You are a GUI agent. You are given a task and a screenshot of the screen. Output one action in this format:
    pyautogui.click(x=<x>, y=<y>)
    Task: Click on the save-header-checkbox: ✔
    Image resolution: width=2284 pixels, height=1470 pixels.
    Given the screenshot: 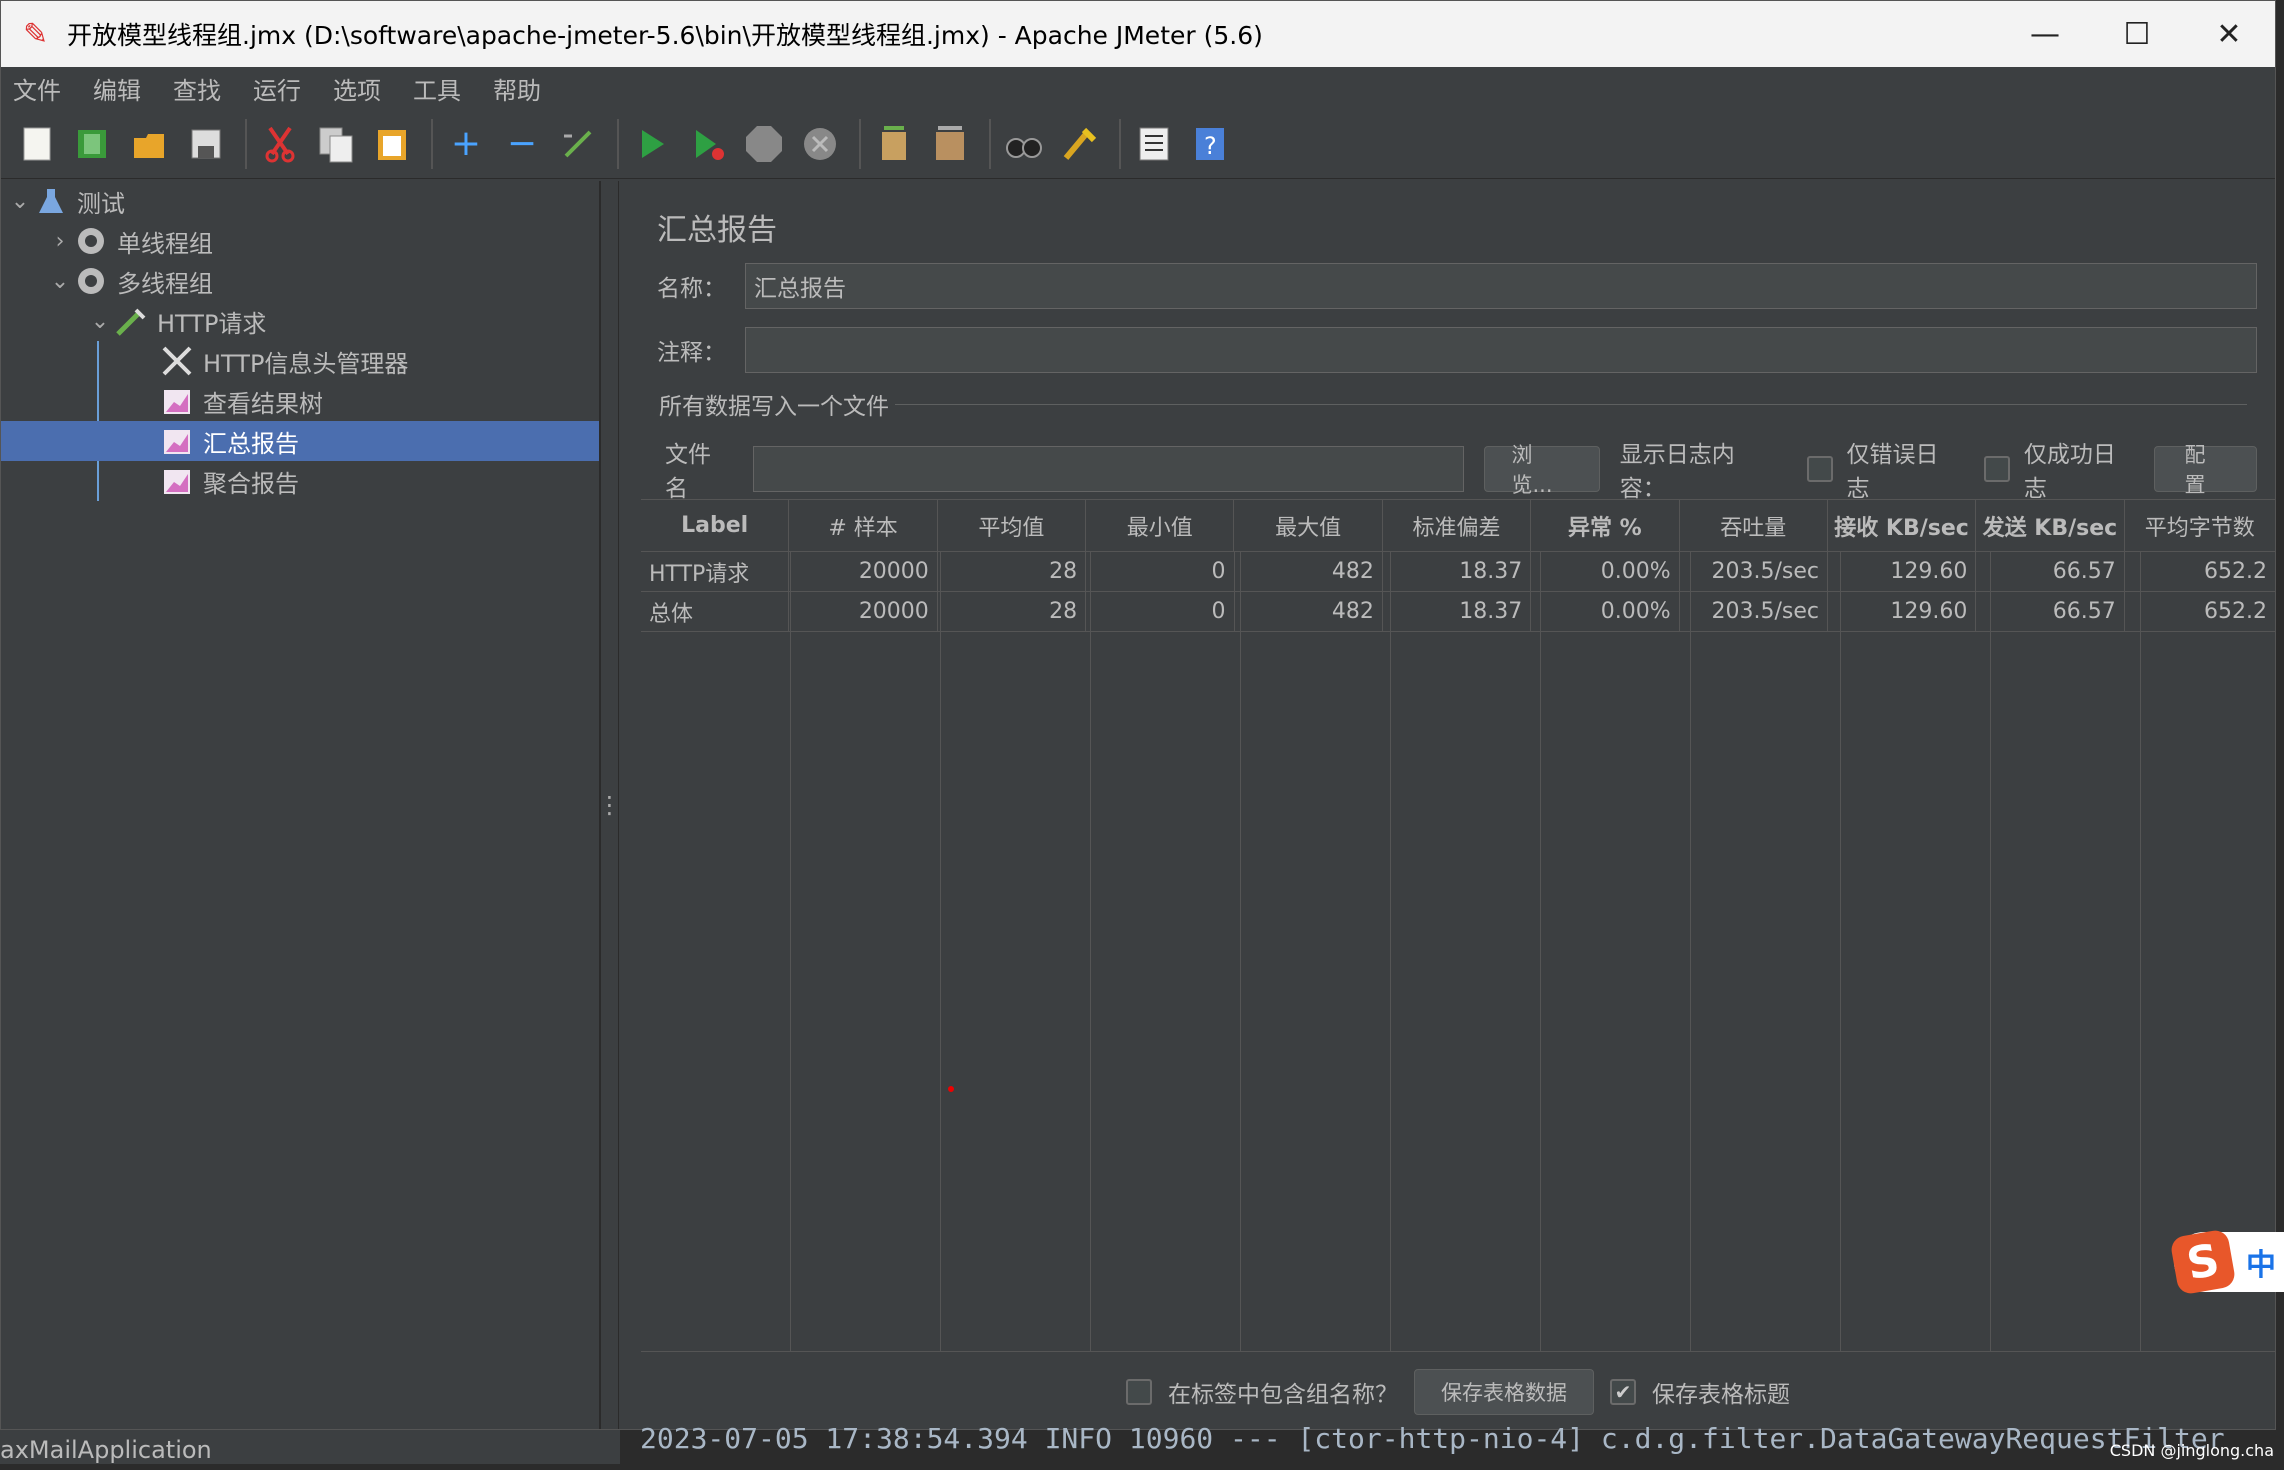 What is the action you would take?
    pyautogui.click(x=1623, y=1391)
    